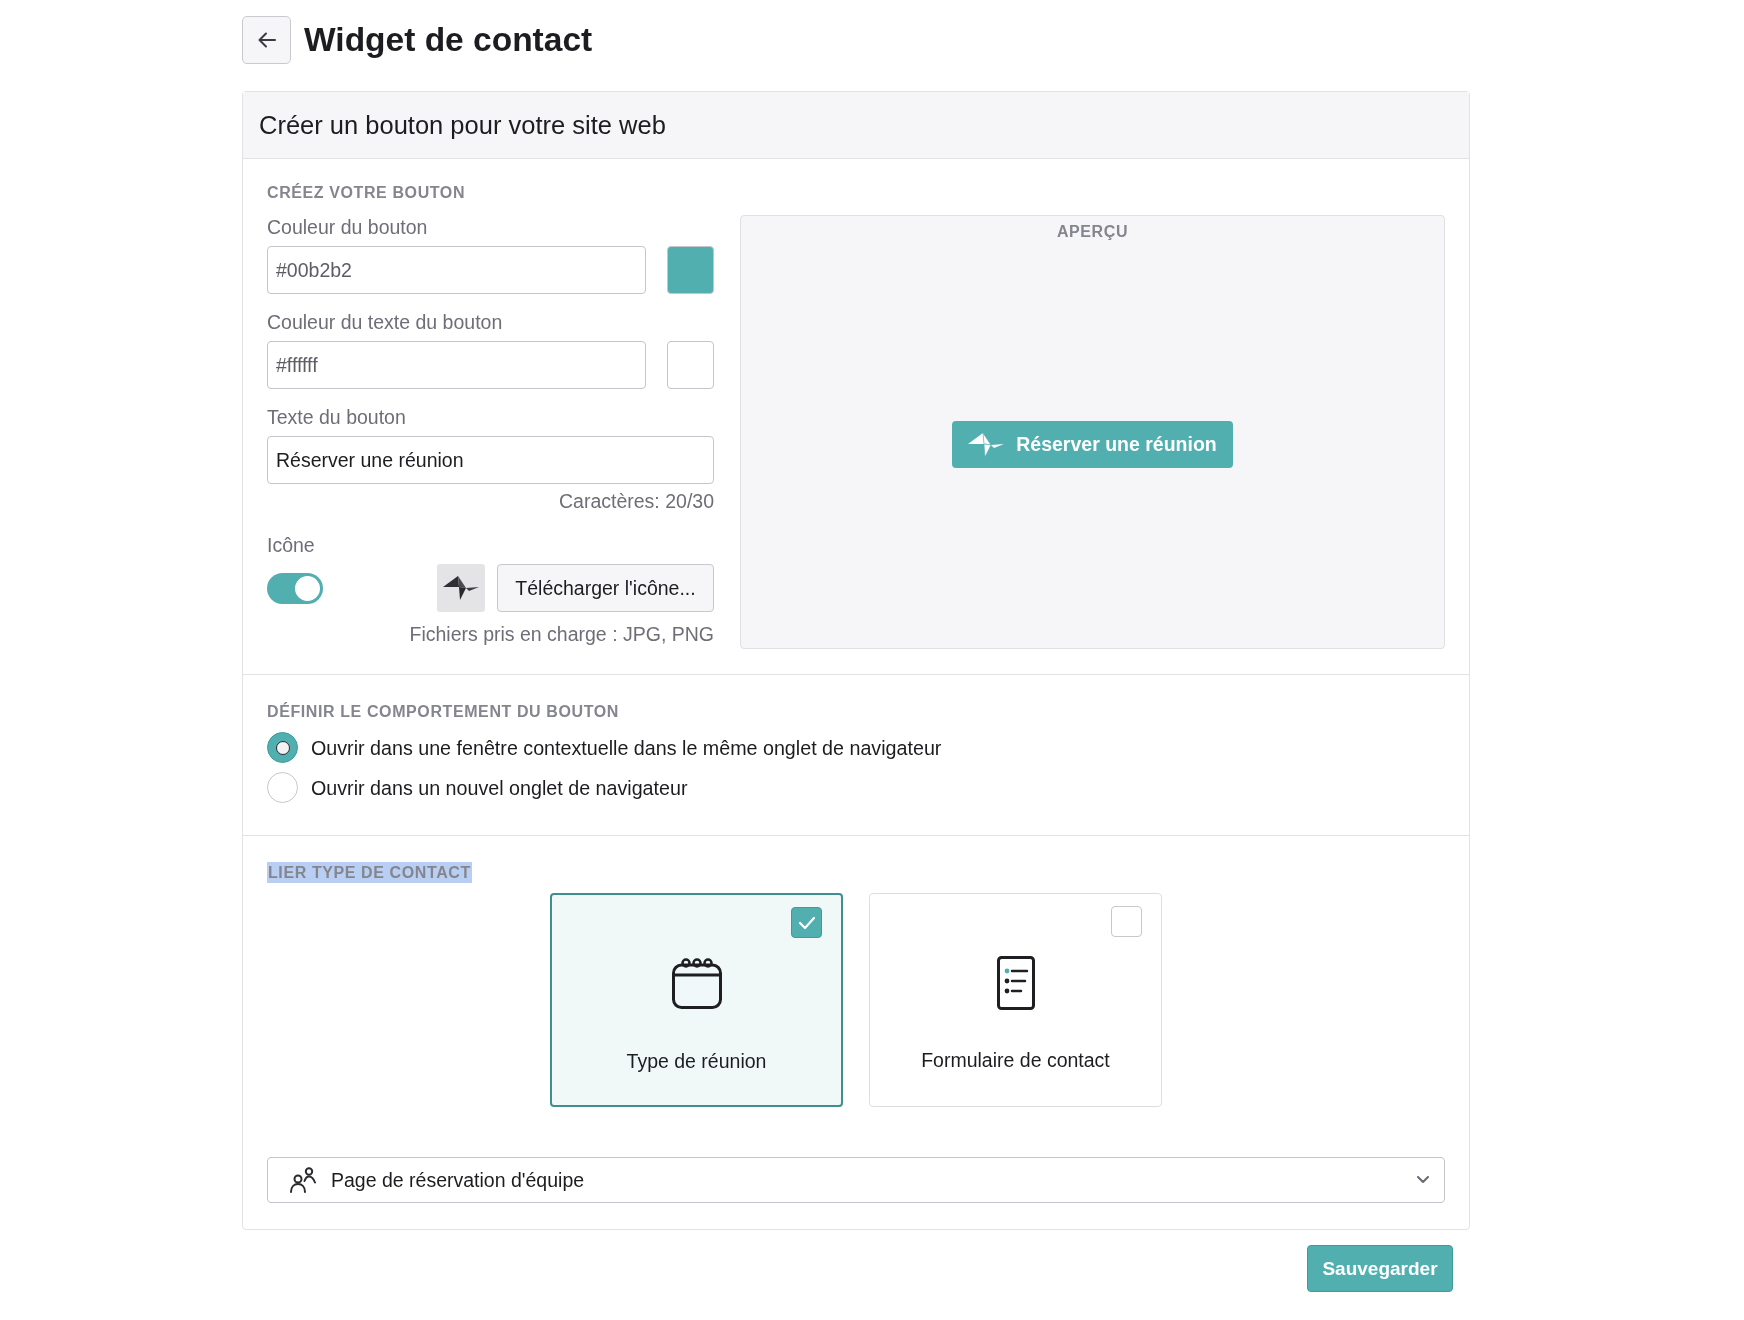 The height and width of the screenshot is (1320, 1744). Describe the element at coordinates (448, 40) in the screenshot. I see `page-title: Widget de contact` at that location.